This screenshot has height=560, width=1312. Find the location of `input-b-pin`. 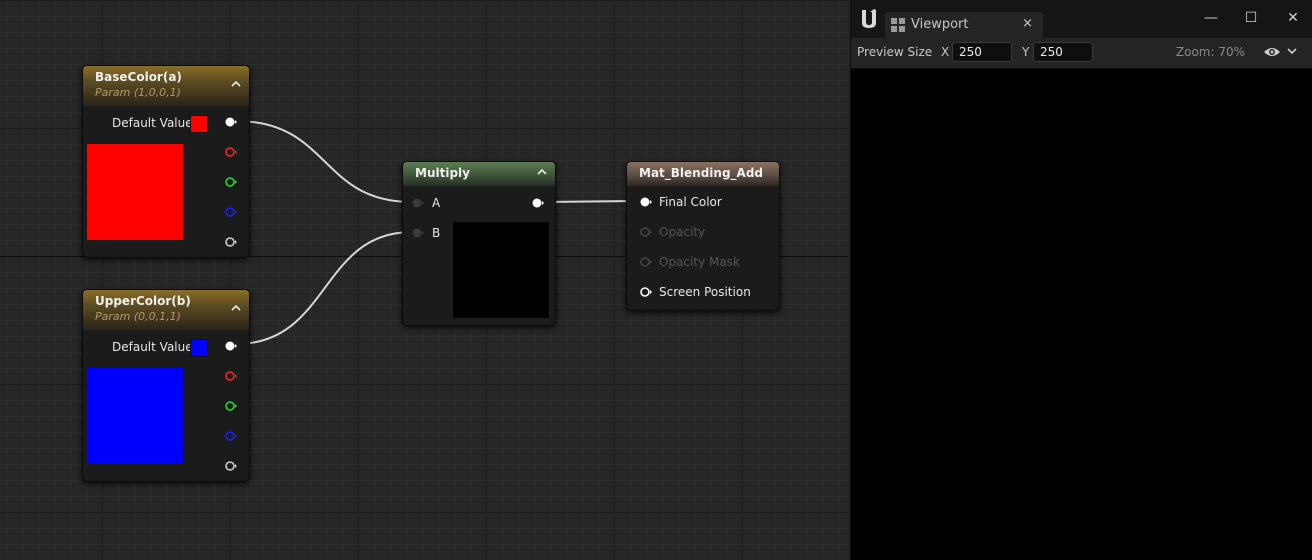

input-b-pin is located at coordinates (418, 233).